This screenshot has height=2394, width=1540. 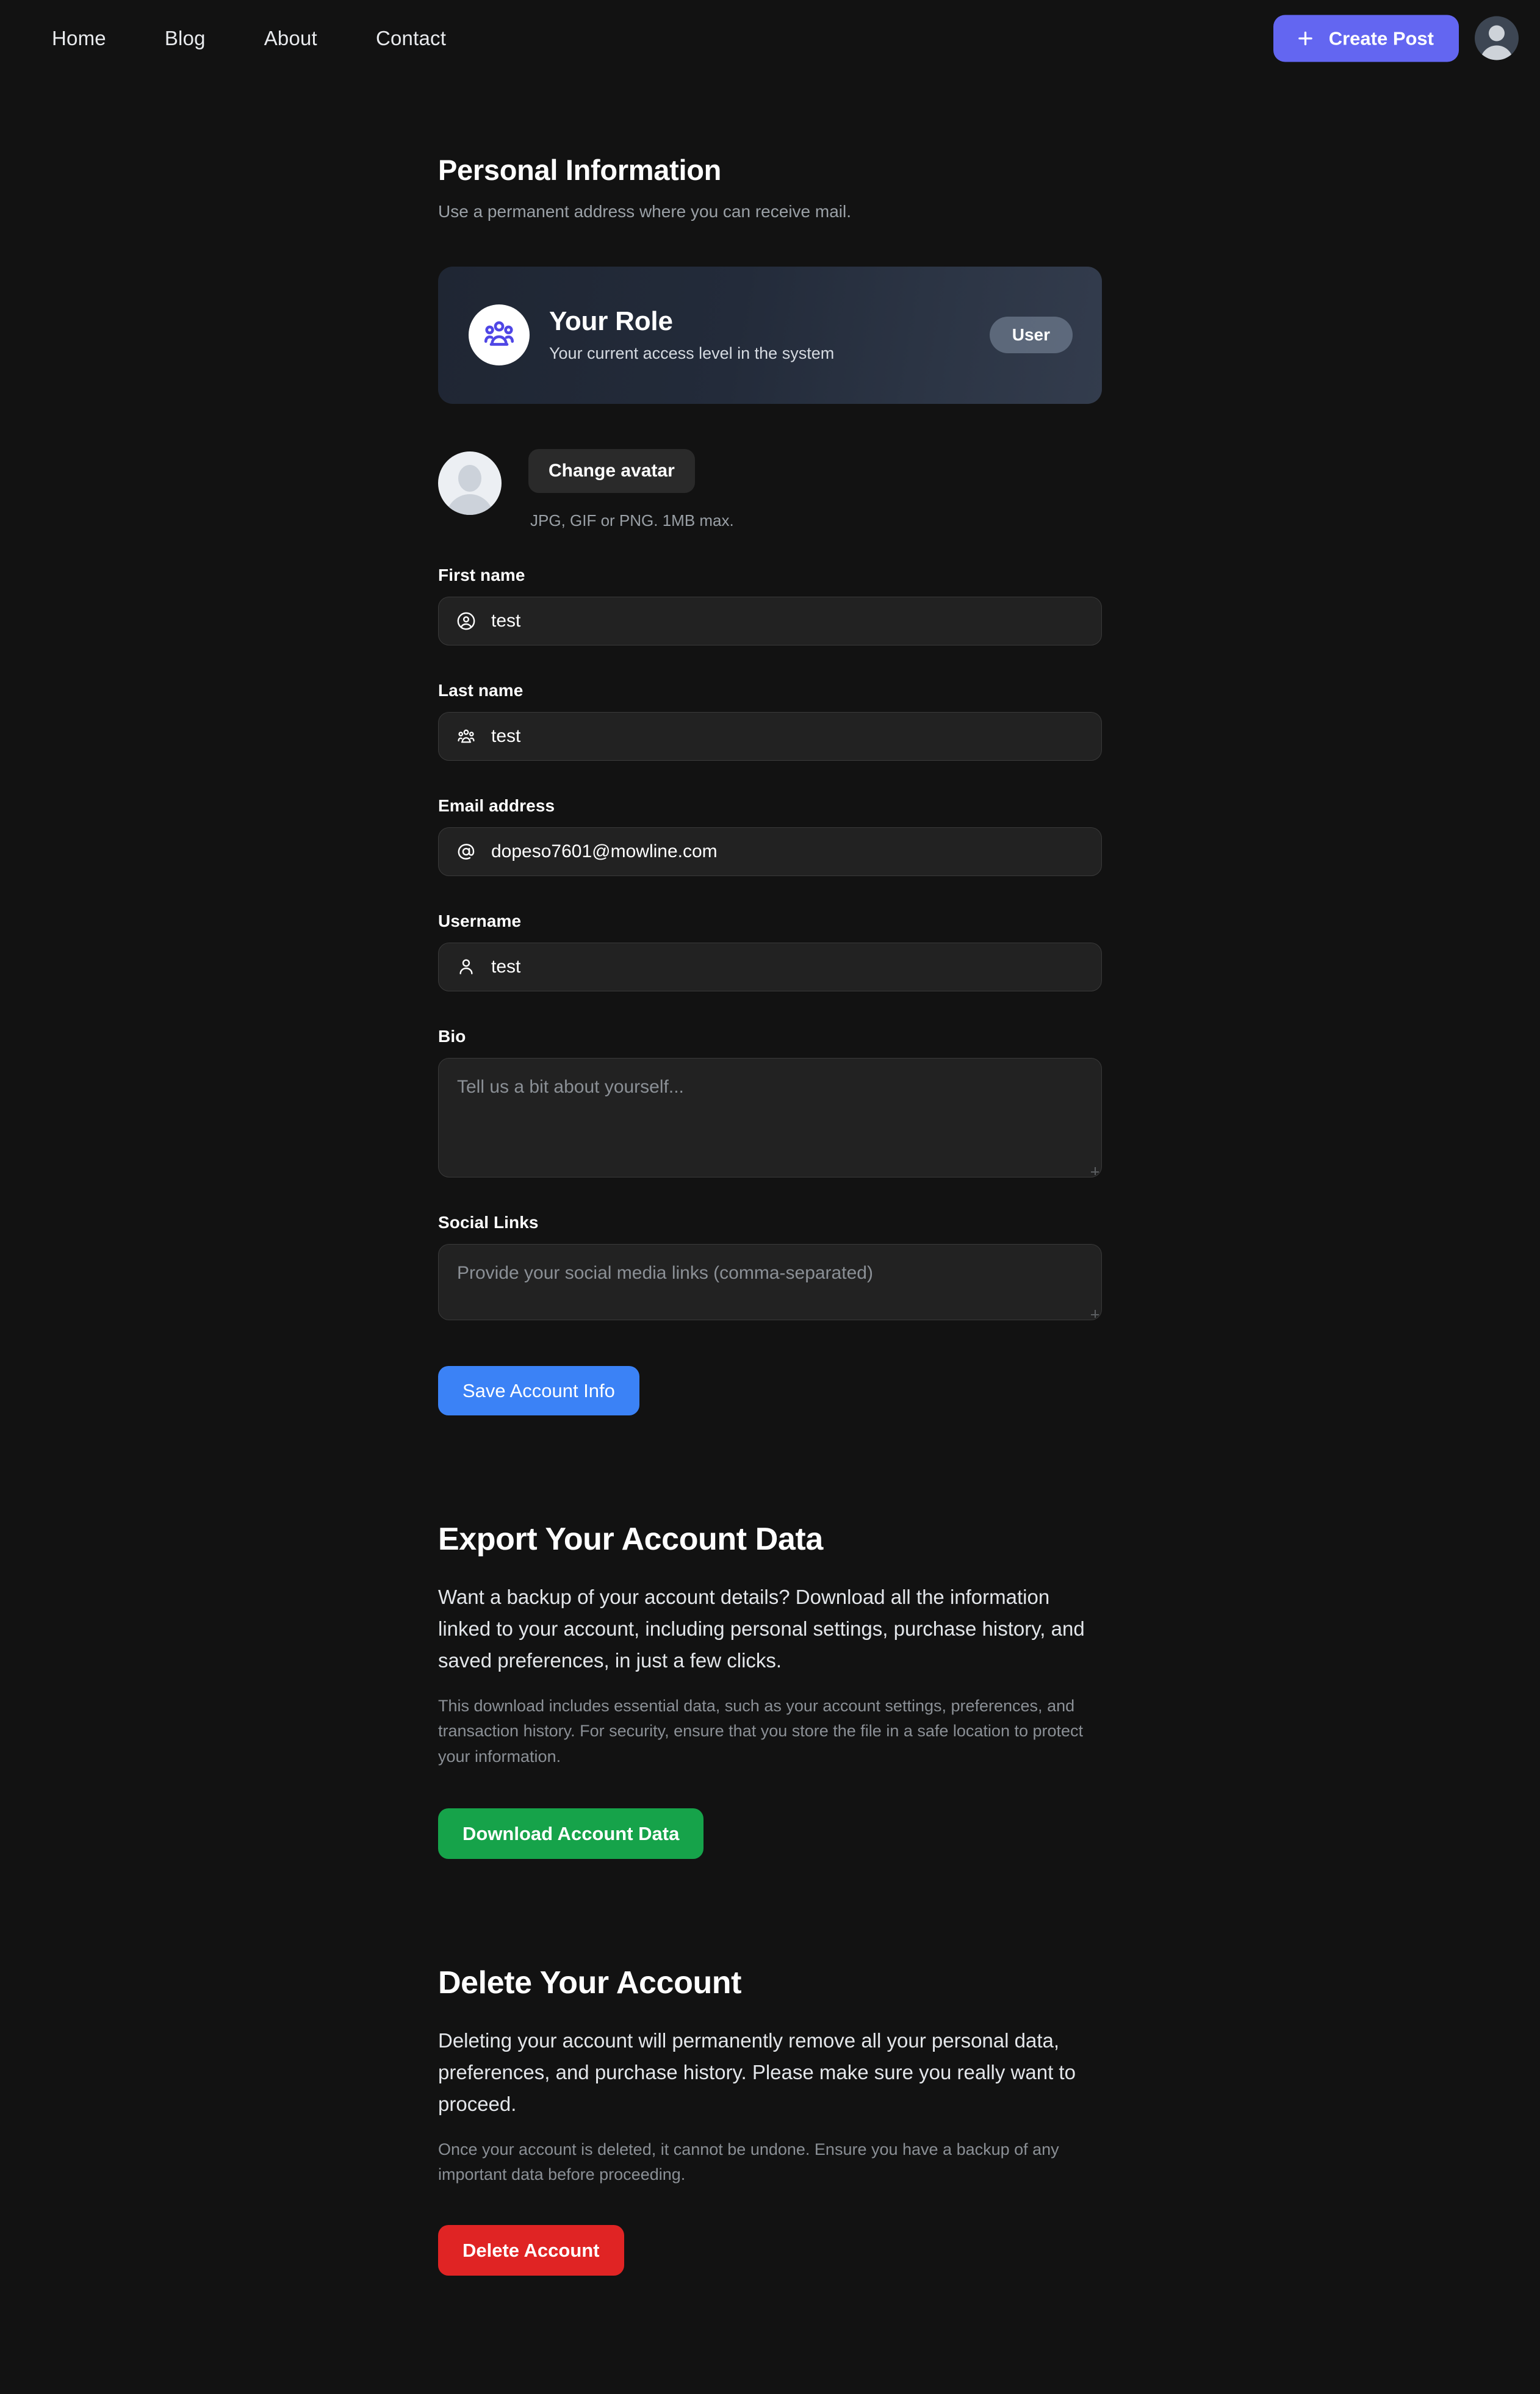 What do you see at coordinates (538, 1390) in the screenshot?
I see `save-account-info-button: Save Account Info` at bounding box center [538, 1390].